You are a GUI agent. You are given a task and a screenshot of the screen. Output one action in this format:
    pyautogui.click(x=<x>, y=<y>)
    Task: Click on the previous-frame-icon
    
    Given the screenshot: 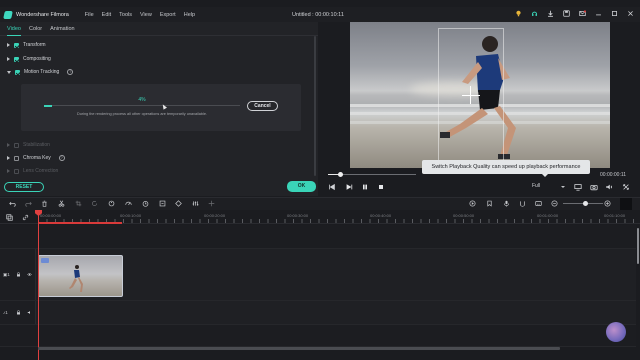 What is the action you would take?
    pyautogui.click(x=332, y=187)
    